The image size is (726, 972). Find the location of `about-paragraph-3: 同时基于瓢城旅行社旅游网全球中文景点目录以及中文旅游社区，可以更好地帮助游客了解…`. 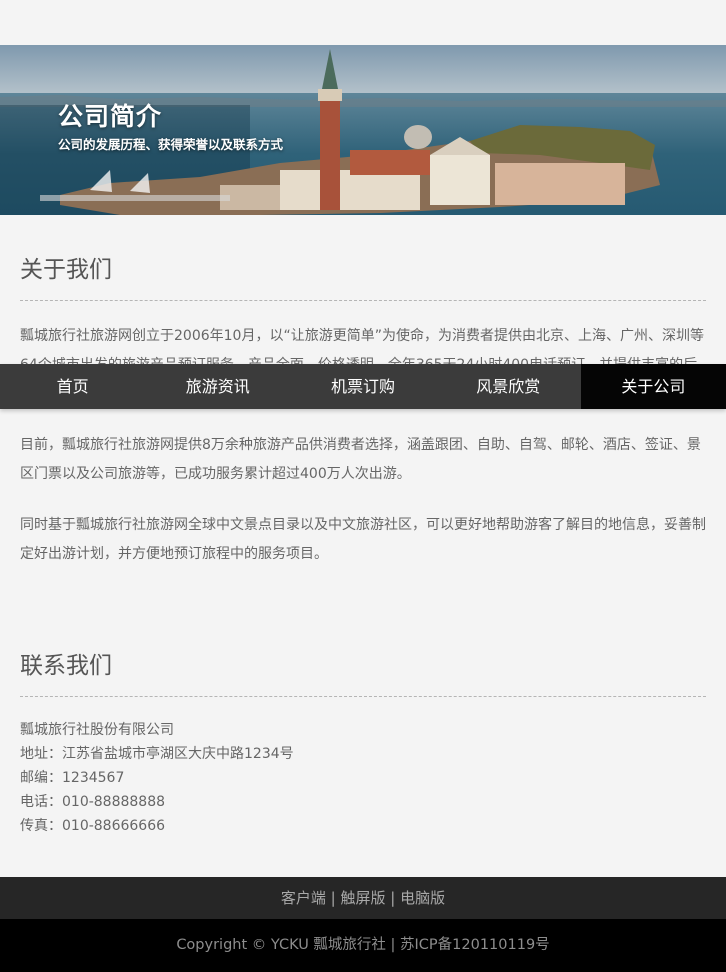

about-paragraph-3: 同时基于瓢城旅行社旅游网全球中文景点目录以及中文旅游社区，可以更好地帮助游客了解… is located at coordinates (363, 539).